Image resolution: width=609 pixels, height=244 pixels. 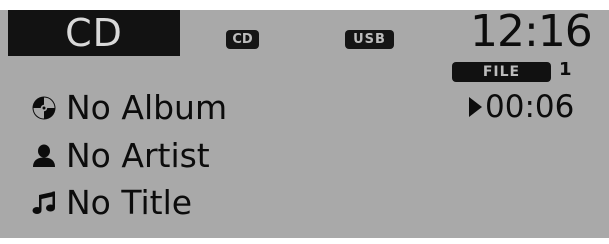 I want to click on disc-icon, so click(x=44, y=108).